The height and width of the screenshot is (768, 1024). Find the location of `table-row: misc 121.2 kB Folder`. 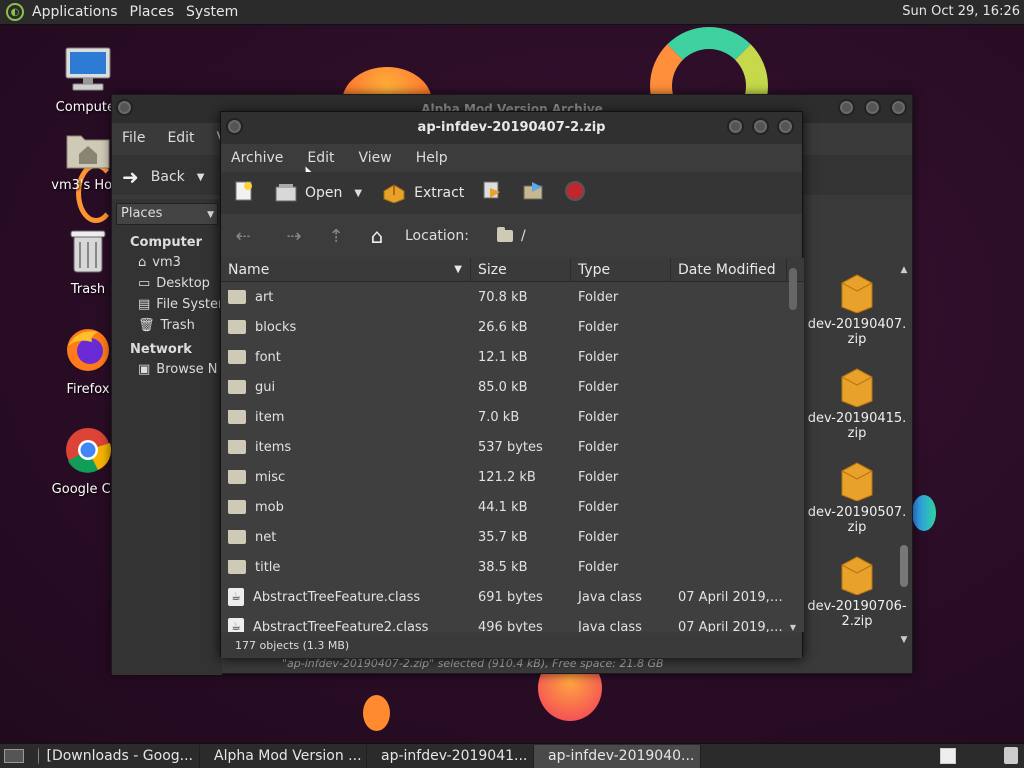

table-row: misc 121.2 kB Folder is located at coordinates (512, 477).